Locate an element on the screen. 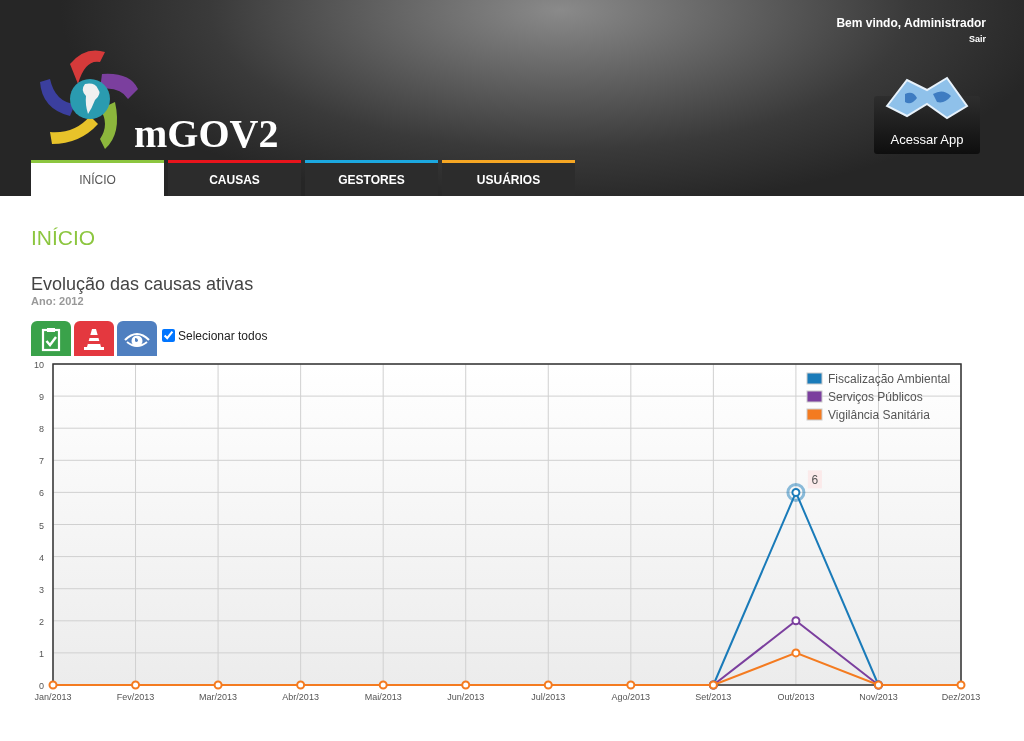  x-tick-label: Set/2013 is located at coordinates (713, 697).